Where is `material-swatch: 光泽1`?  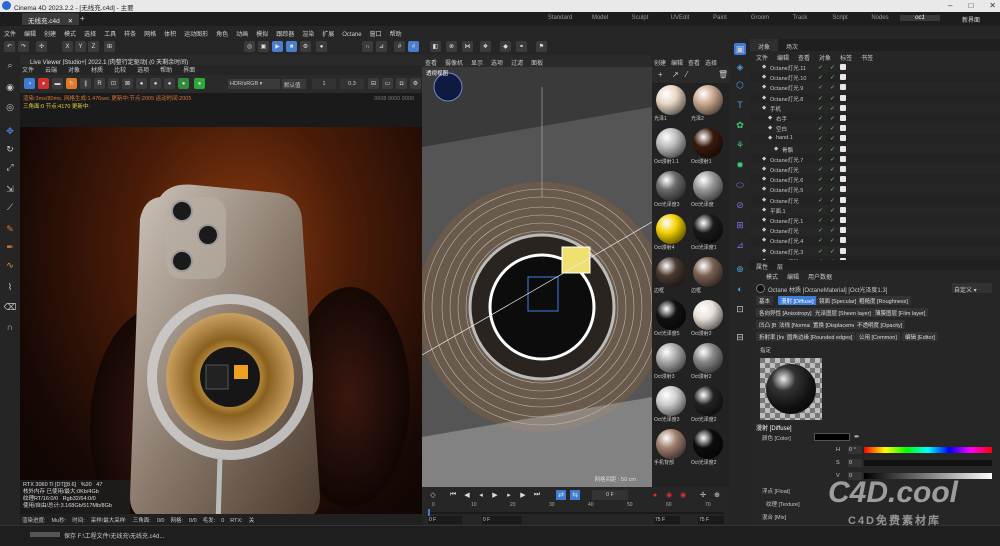
material-swatch: 光泽1 is located at coordinates (671, 105).